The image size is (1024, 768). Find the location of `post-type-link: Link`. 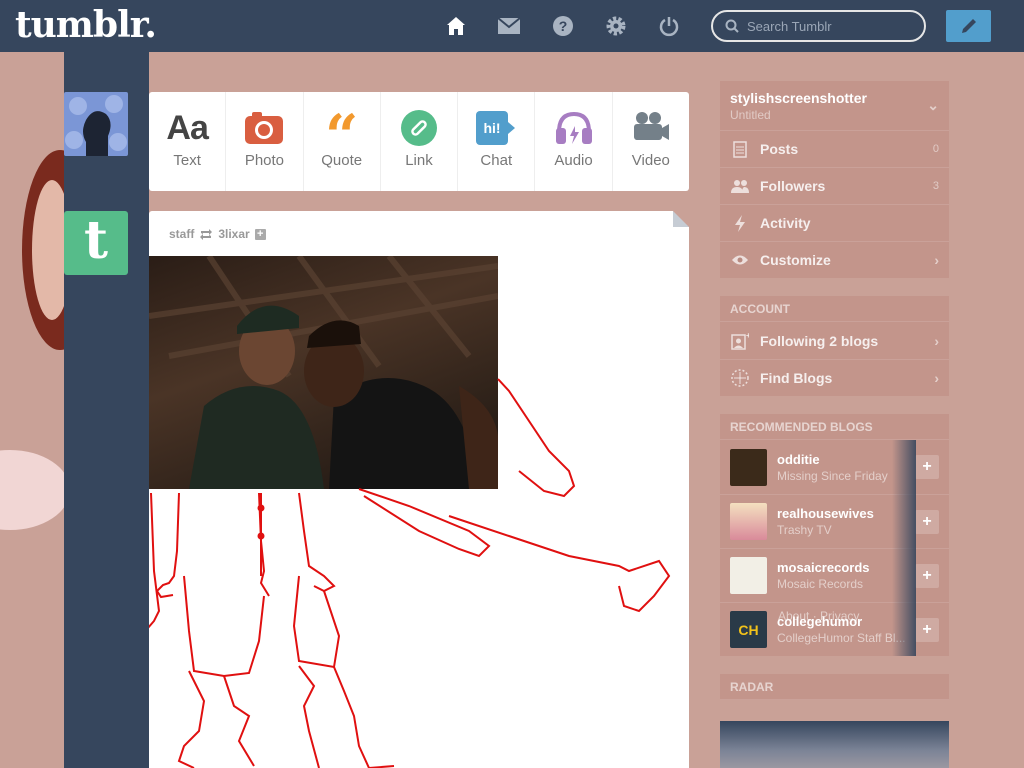

post-type-link: Link is located at coordinates (420, 141).